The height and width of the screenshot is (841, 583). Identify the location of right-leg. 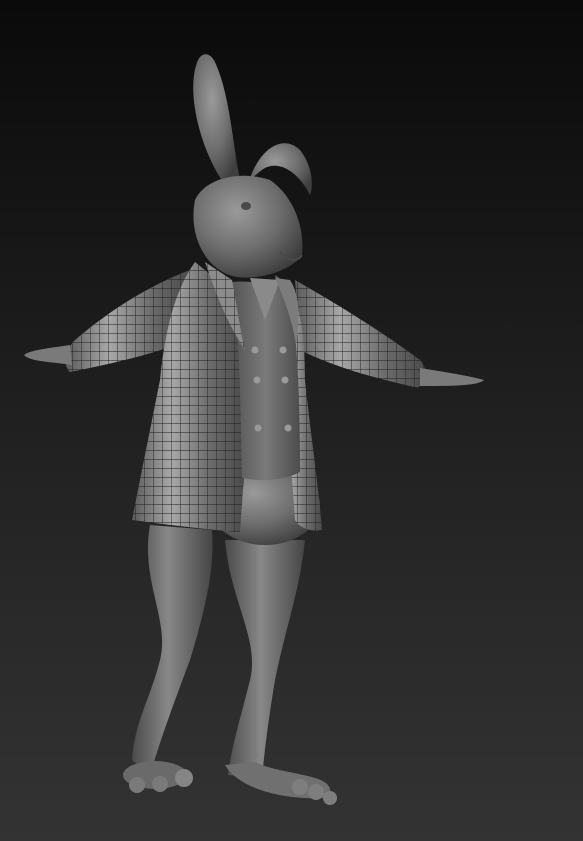
(265, 659).